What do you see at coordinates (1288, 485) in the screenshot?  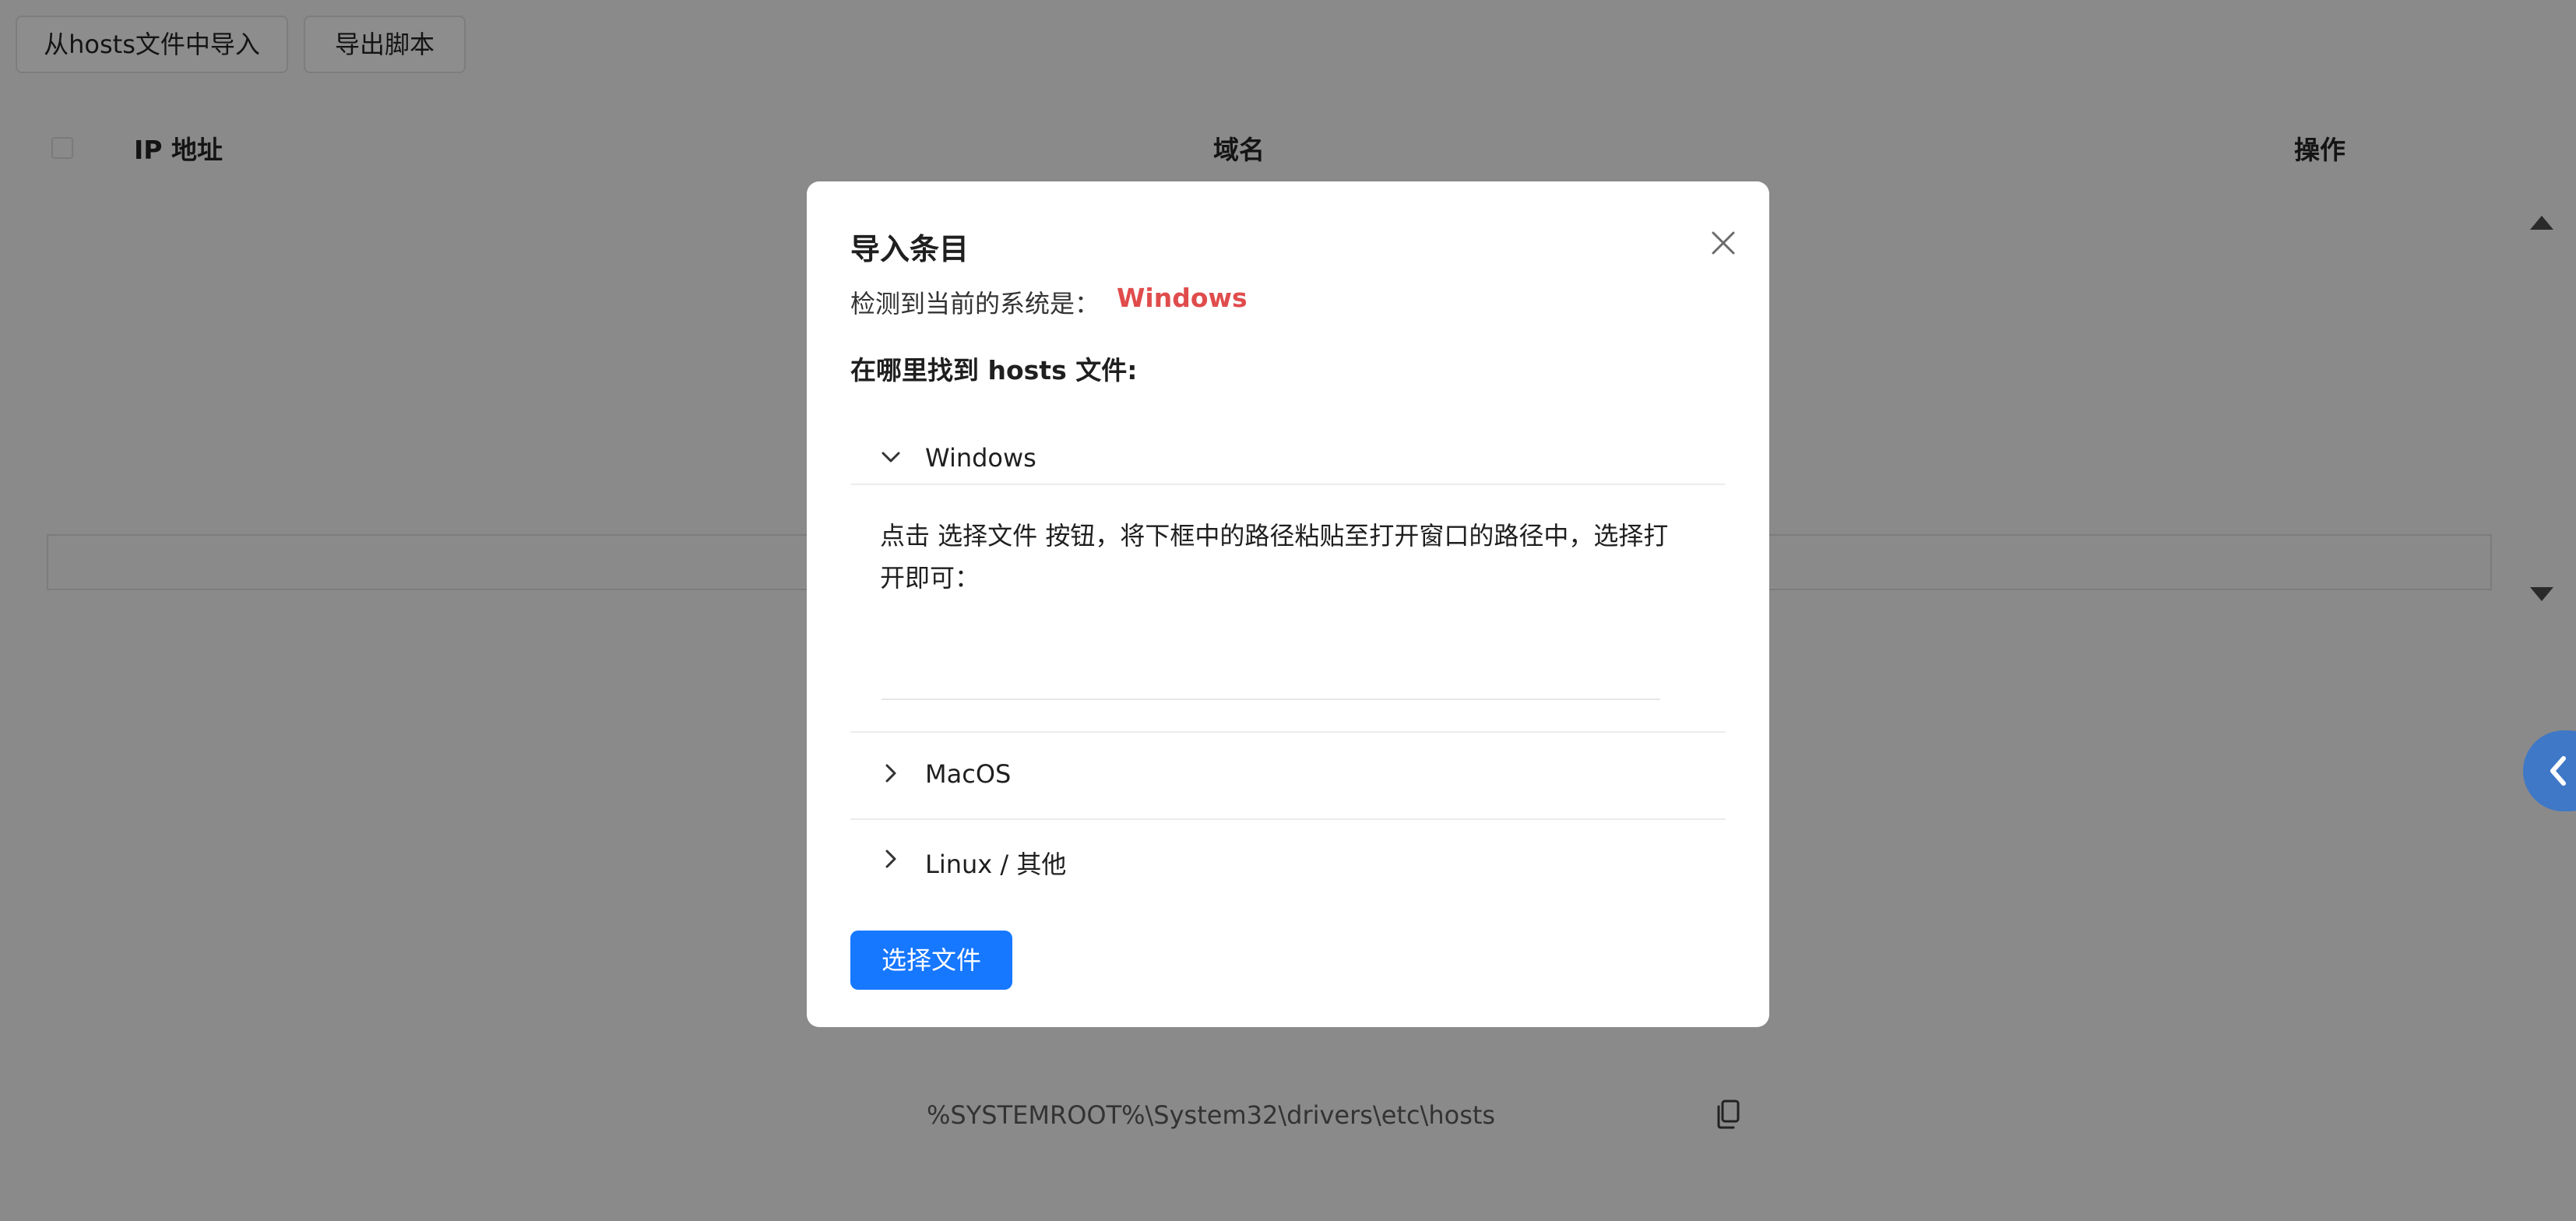 I see `section-divider` at bounding box center [1288, 485].